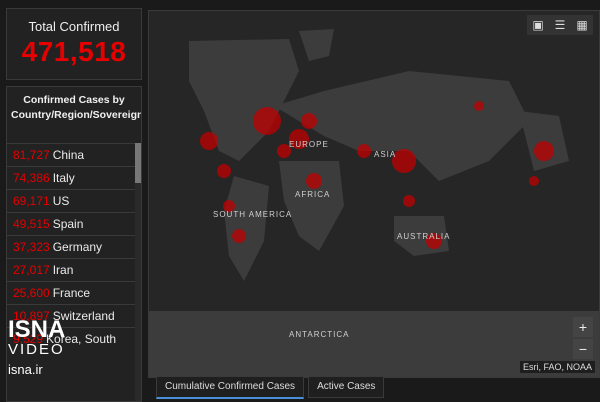 This screenshot has height=402, width=600. I want to click on list-item: 49,515 Spain, so click(71, 223).